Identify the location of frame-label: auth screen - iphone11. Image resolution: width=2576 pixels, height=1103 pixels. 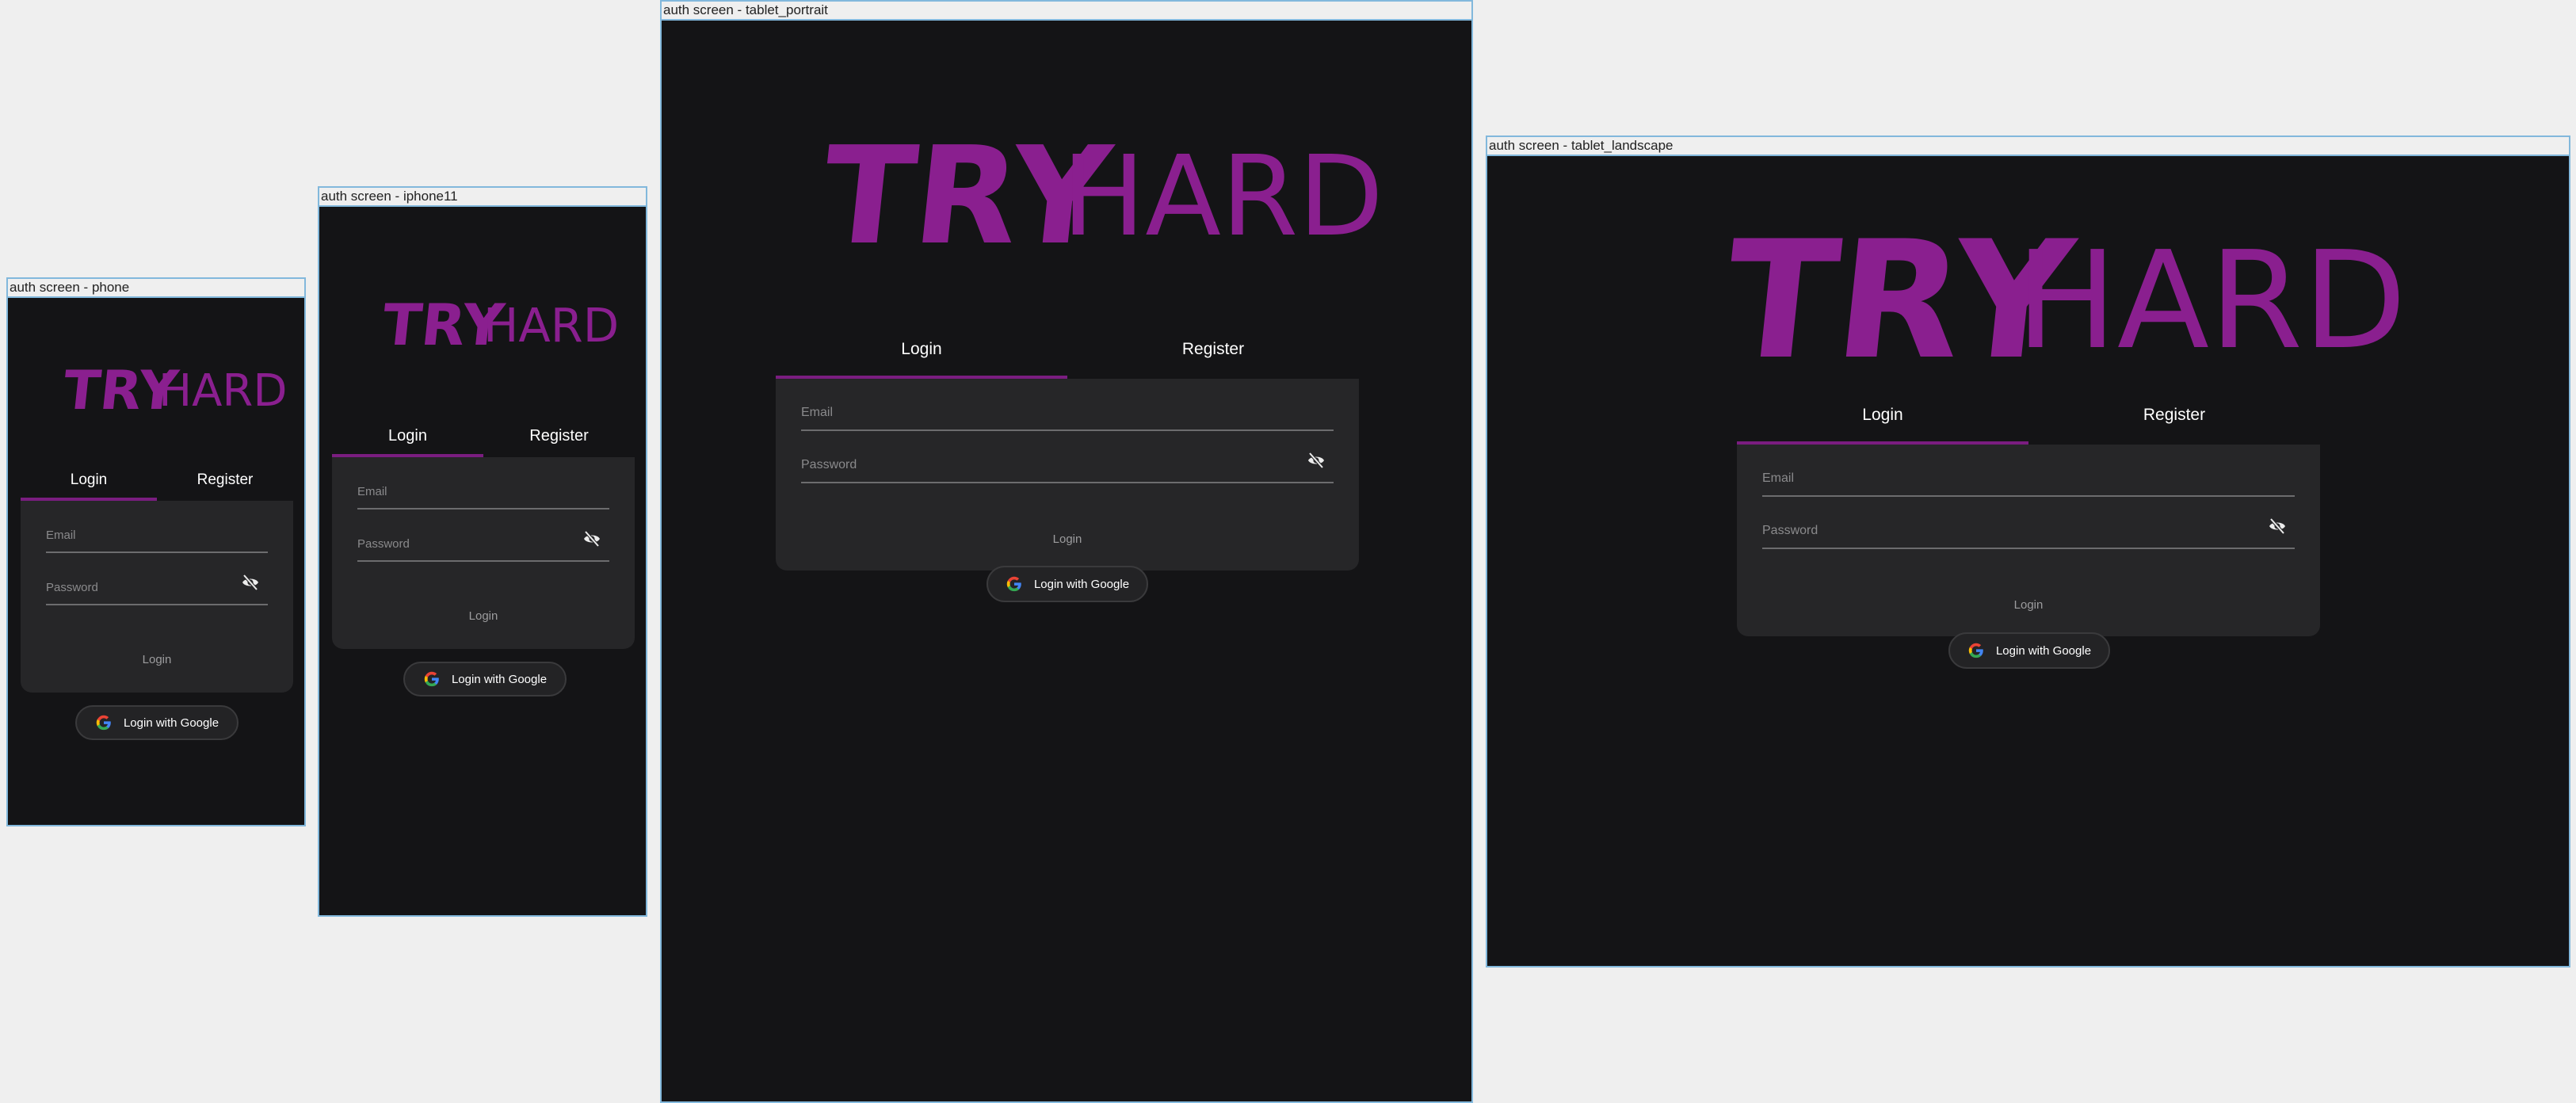
(482, 198).